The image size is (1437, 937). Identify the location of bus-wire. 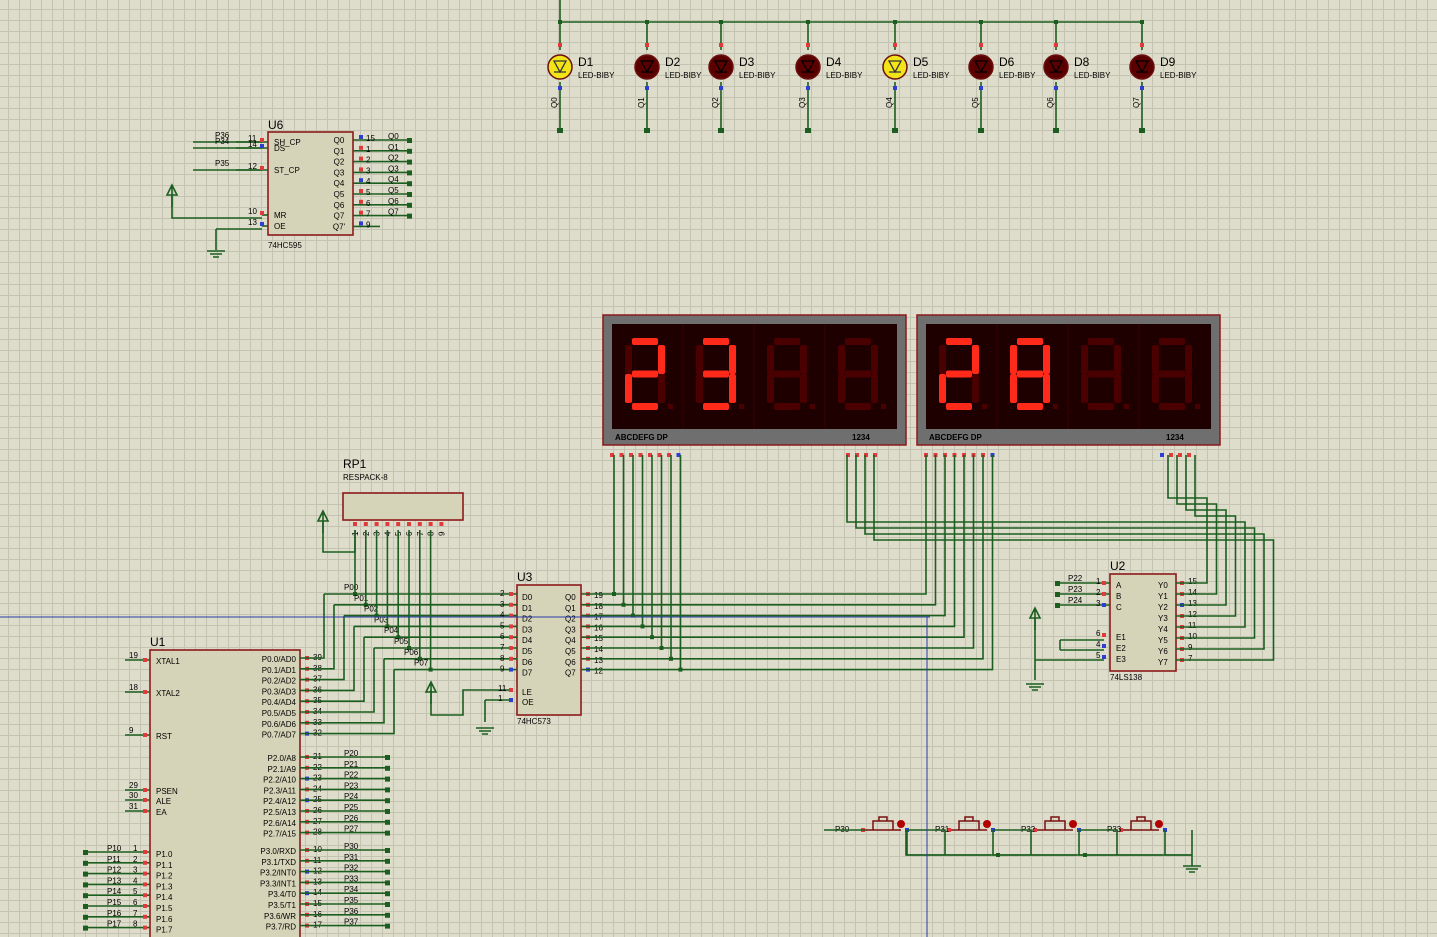
(312, 626).